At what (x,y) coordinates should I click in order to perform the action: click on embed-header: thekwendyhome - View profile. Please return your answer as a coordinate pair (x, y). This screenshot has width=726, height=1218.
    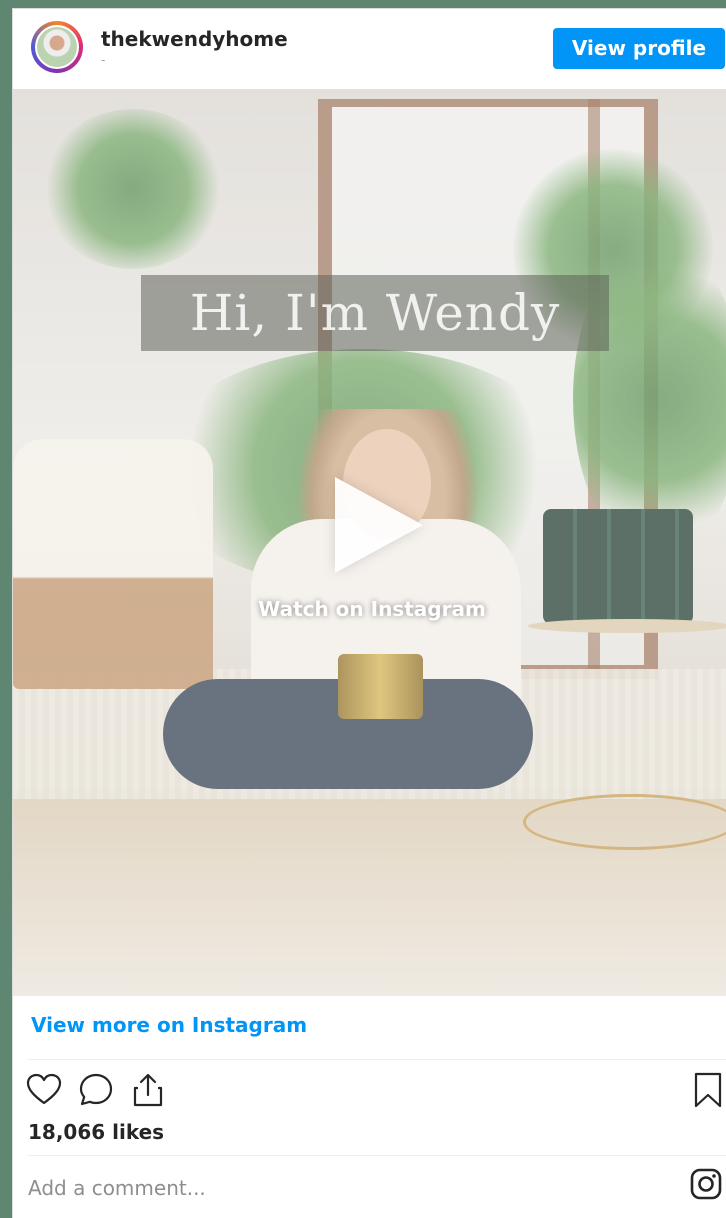
    Looking at the image, I should click on (369, 49).